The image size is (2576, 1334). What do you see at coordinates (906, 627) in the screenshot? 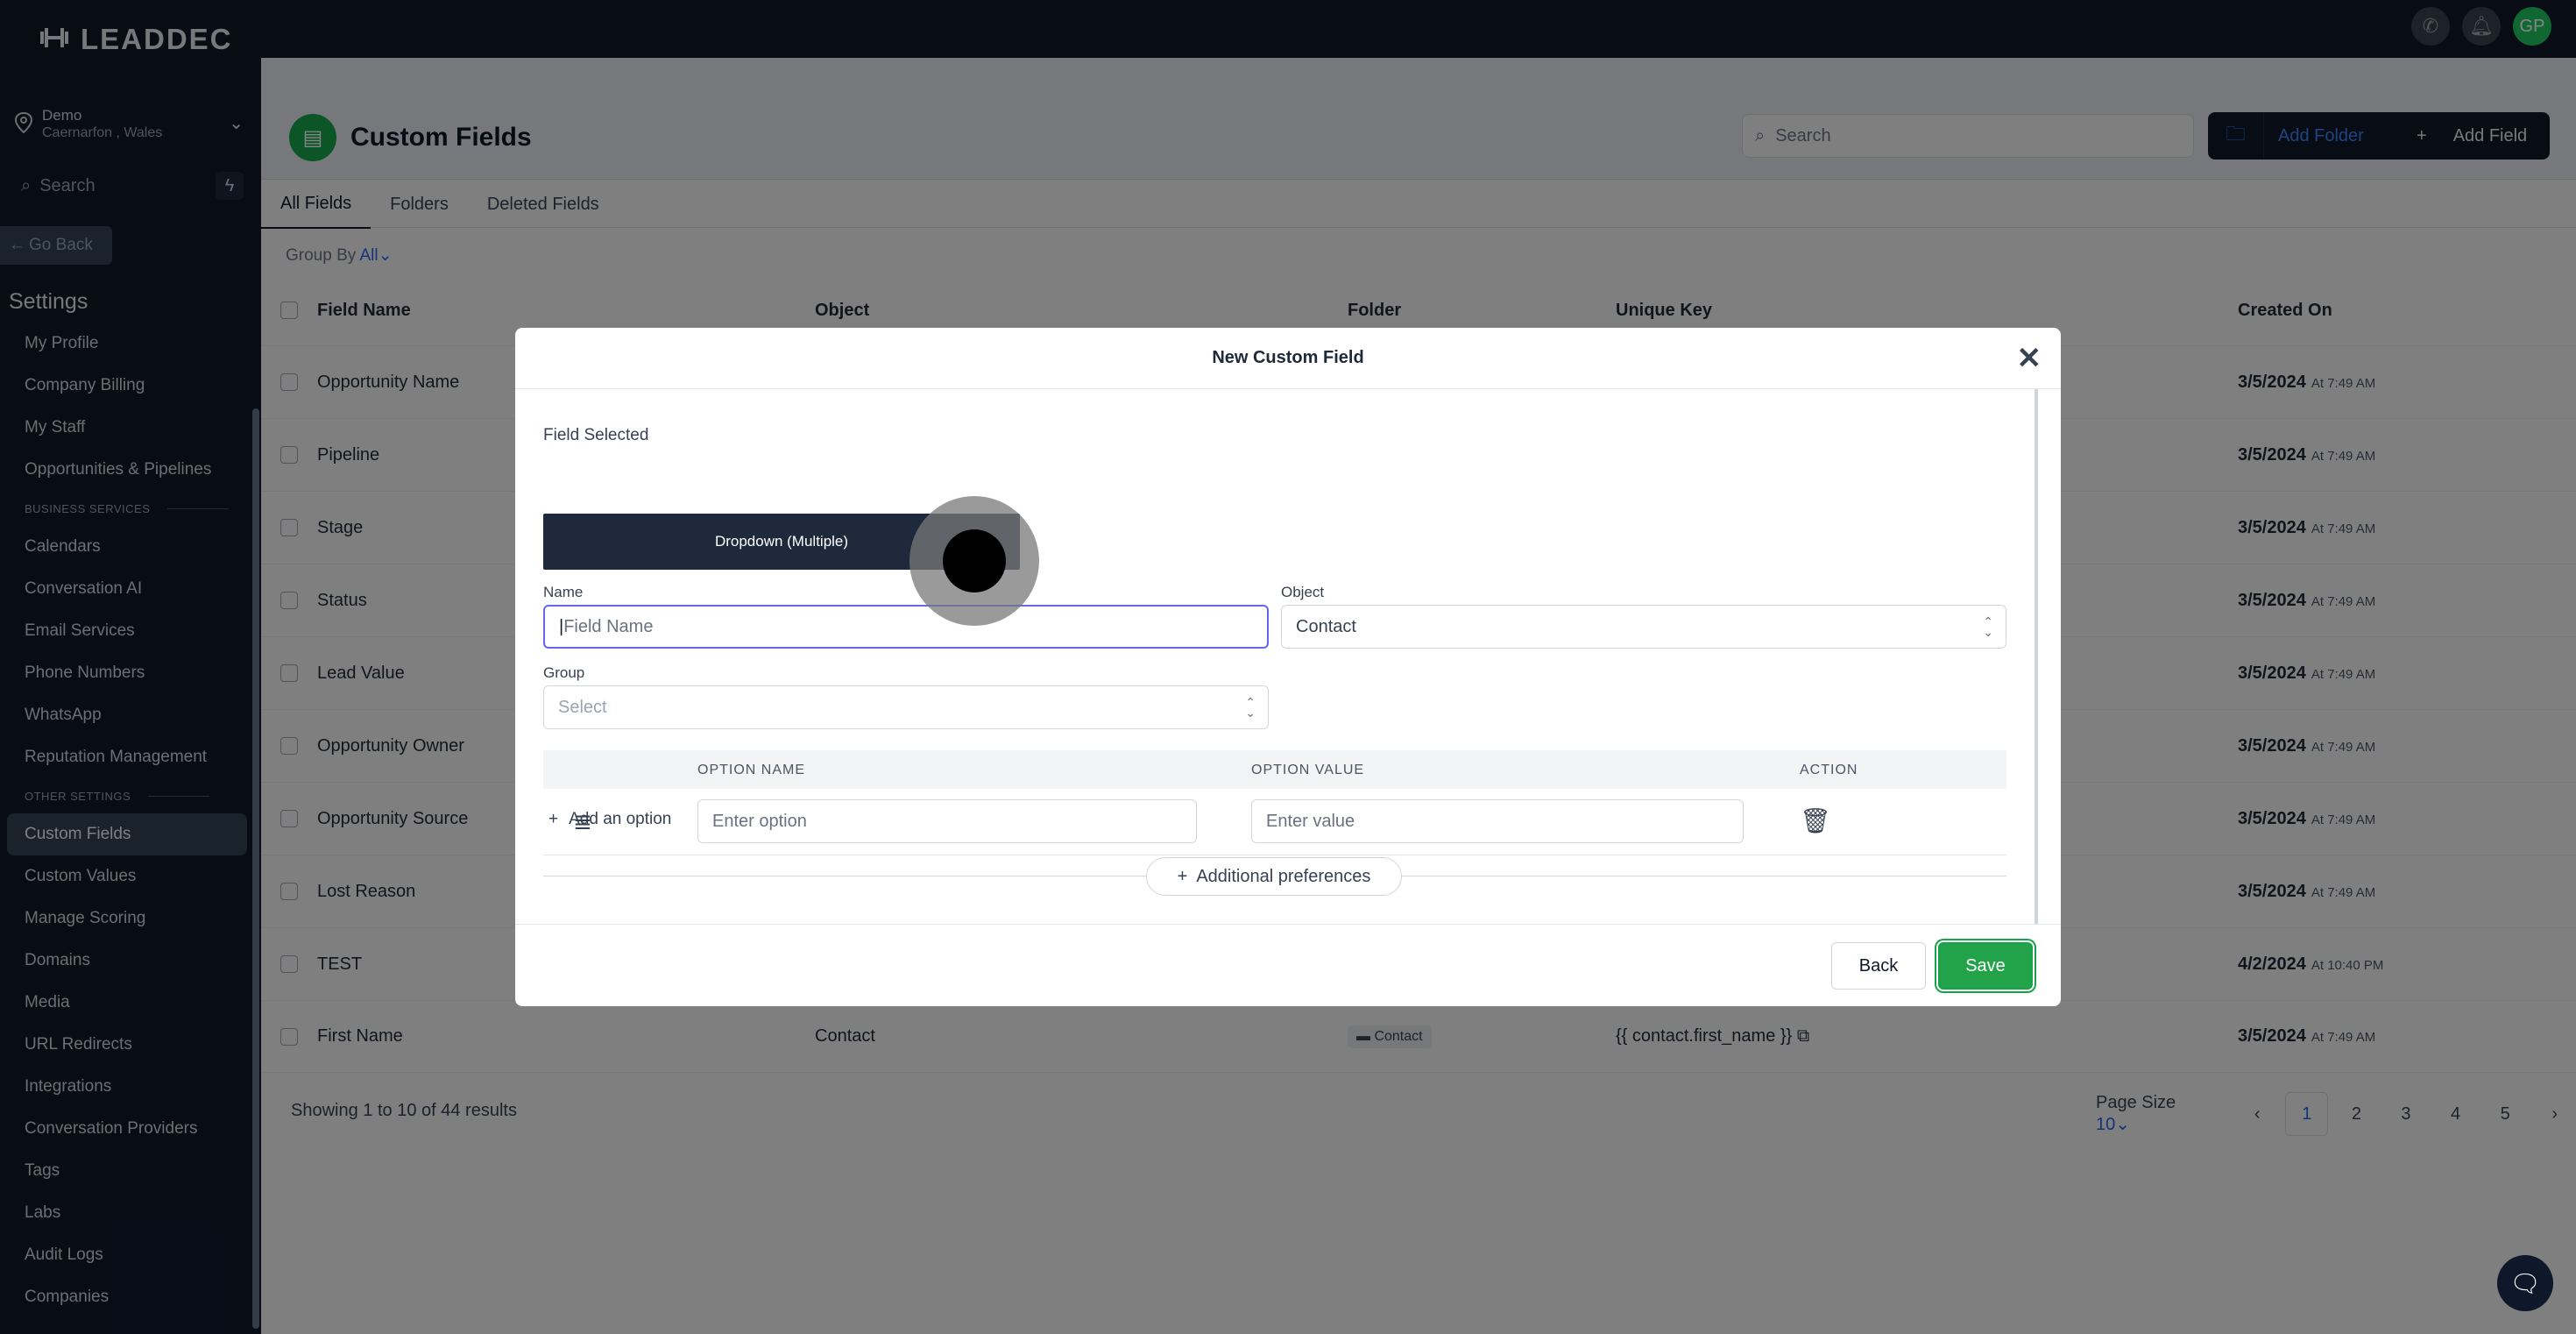
I see `field-name-input: | Field Name` at bounding box center [906, 627].